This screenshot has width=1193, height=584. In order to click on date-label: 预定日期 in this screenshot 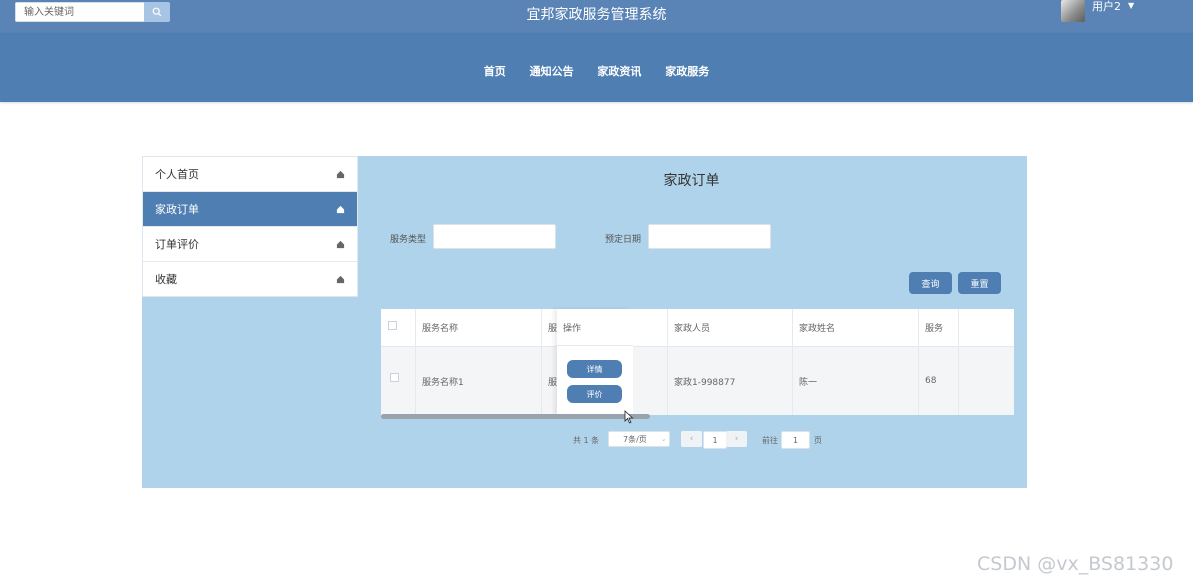, I will do `click(623, 240)`.